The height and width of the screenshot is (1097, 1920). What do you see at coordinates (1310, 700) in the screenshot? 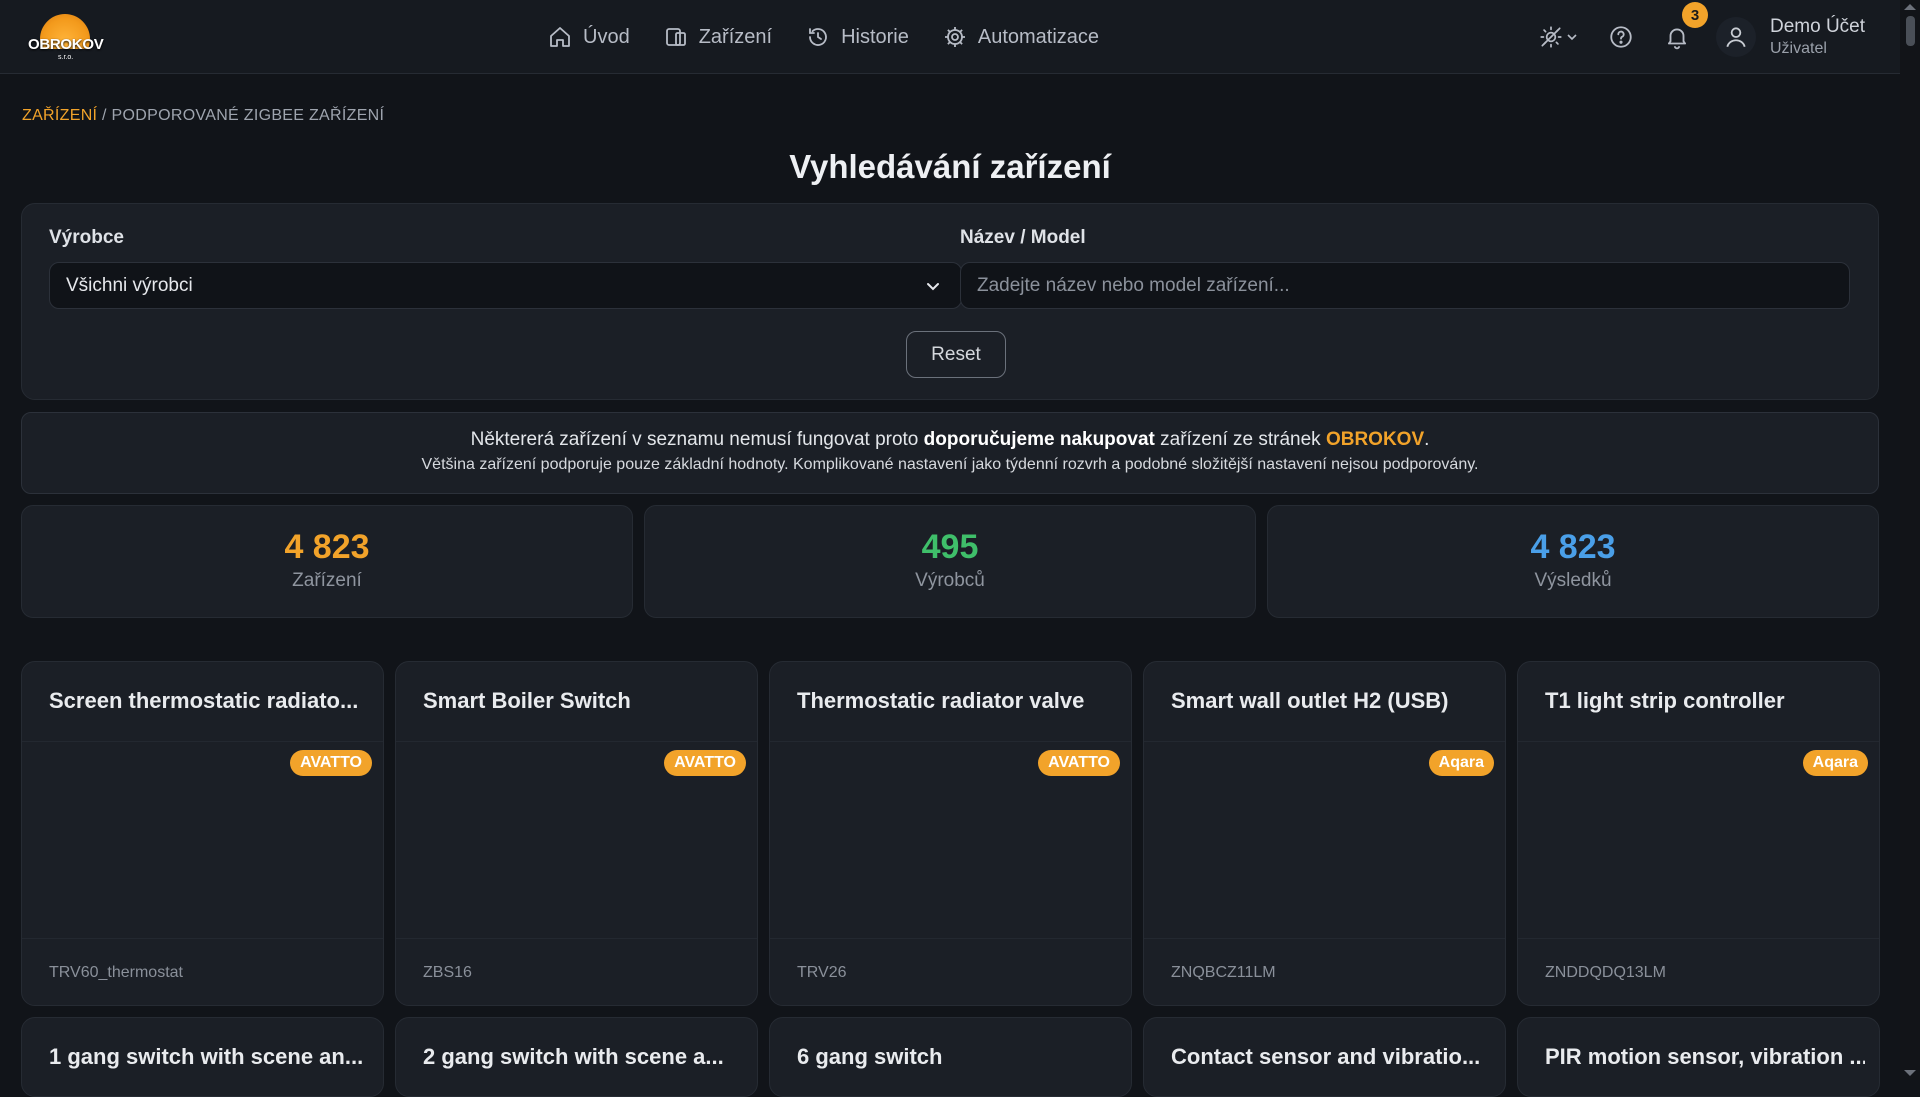
I see `device-title: Smart wall outlet H2 (USB)` at bounding box center [1310, 700].